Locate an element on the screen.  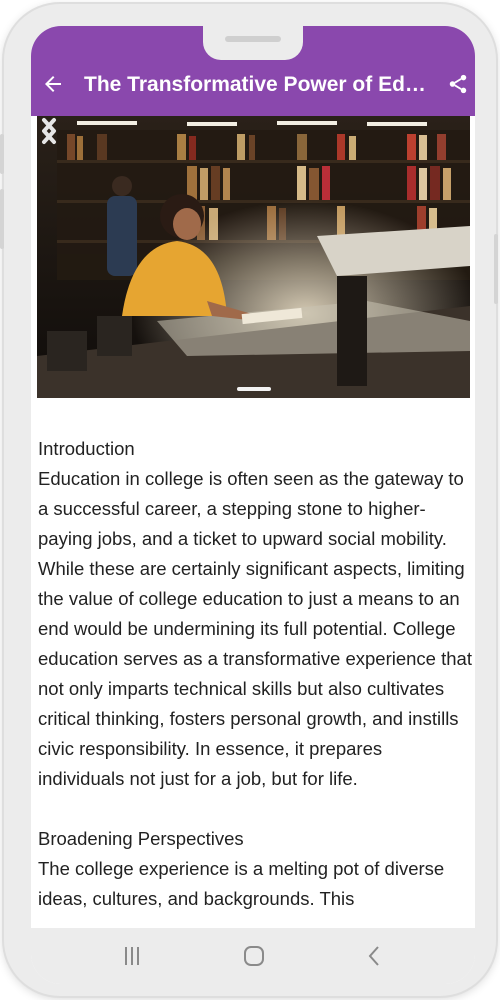
section-heading: Broadening Perspectives is located at coordinates (141, 838).